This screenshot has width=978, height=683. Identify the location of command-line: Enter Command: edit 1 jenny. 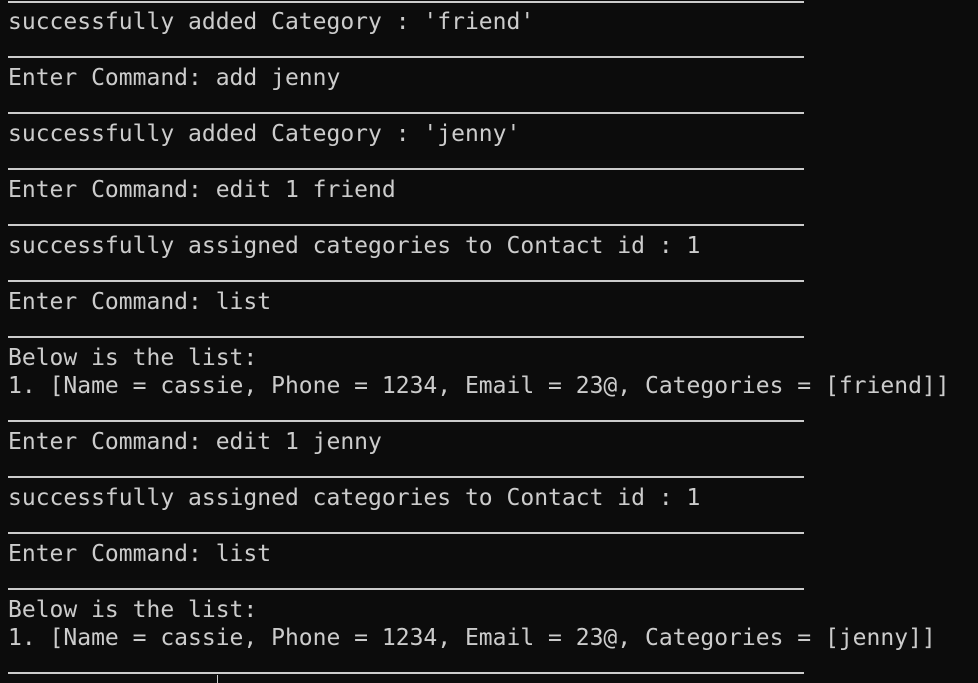
(195, 442).